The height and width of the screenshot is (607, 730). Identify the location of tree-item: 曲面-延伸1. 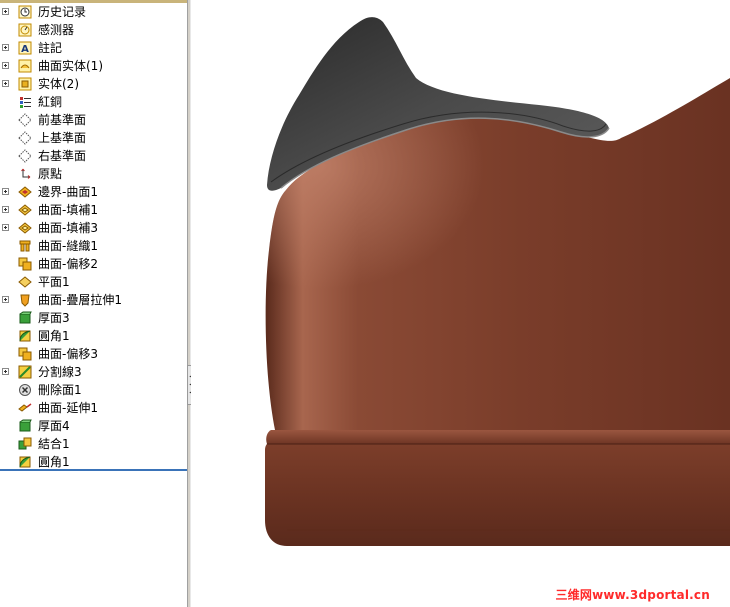
(93, 408).